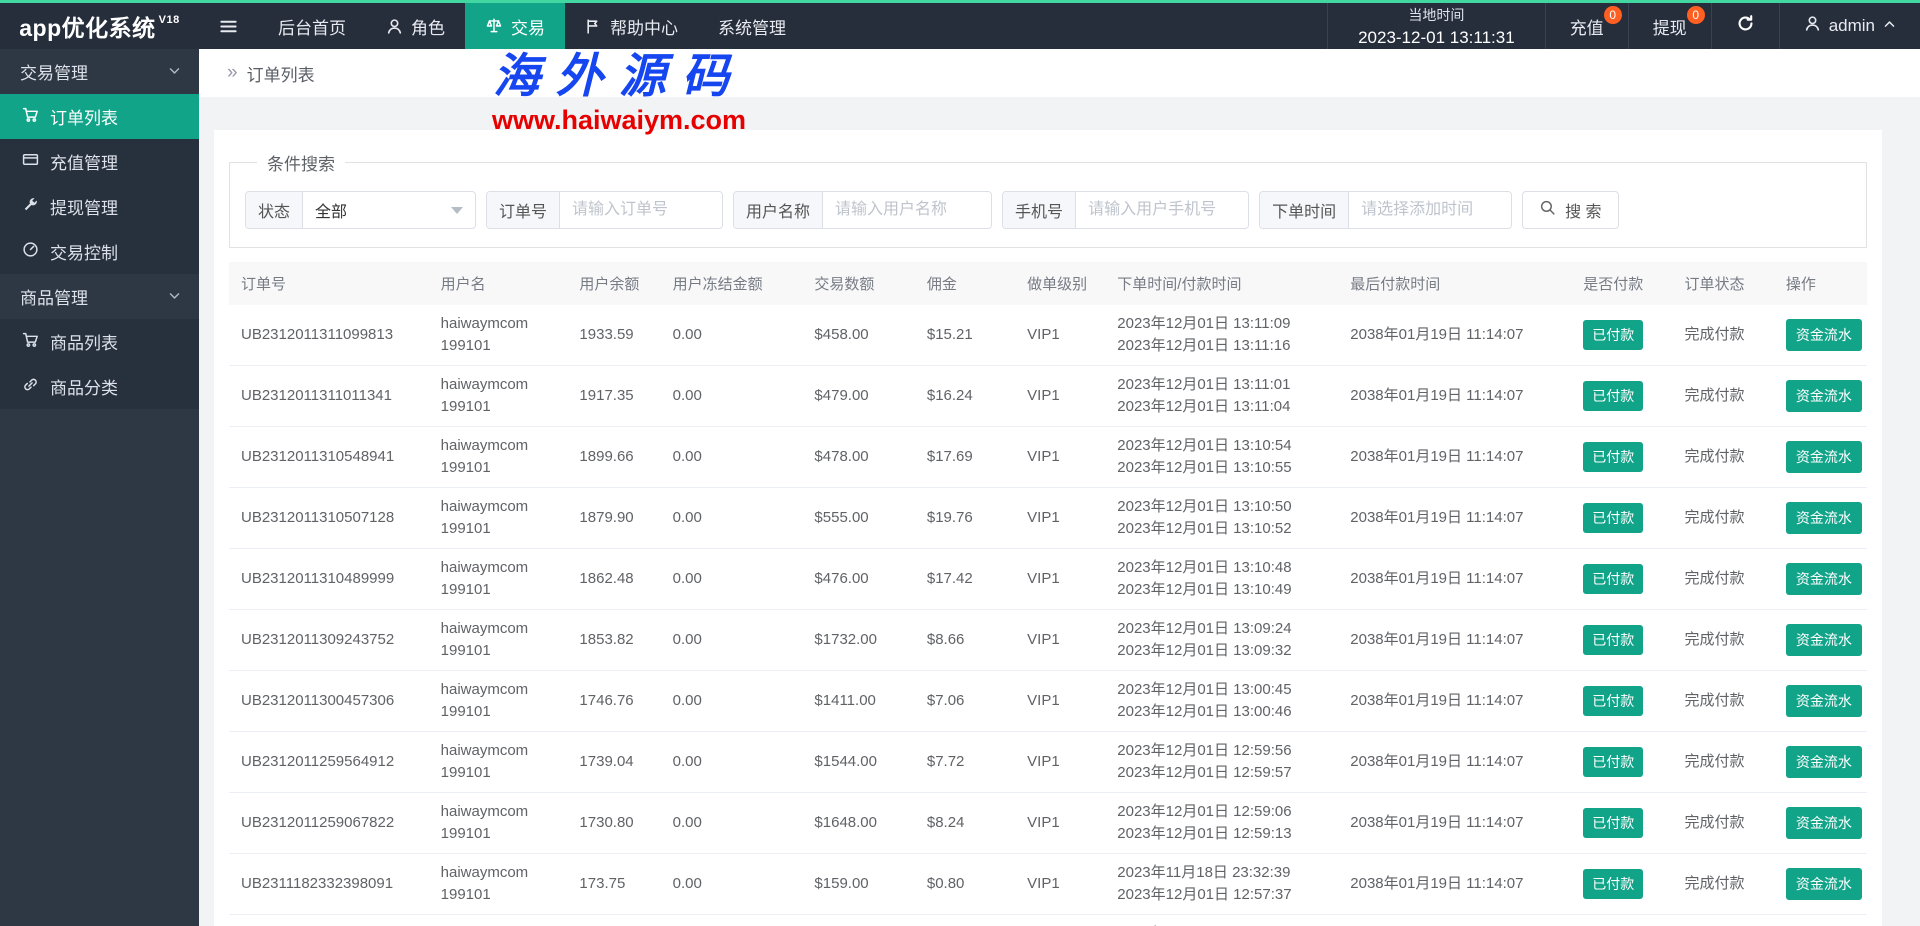 The image size is (1920, 926). Describe the element at coordinates (866, 283) in the screenshot. I see `col-header-amount: 交易数额` at that location.